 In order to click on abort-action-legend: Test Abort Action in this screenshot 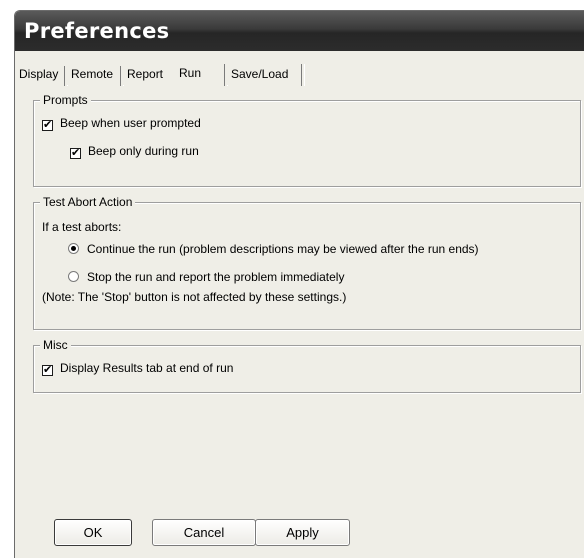, I will do `click(88, 202)`.